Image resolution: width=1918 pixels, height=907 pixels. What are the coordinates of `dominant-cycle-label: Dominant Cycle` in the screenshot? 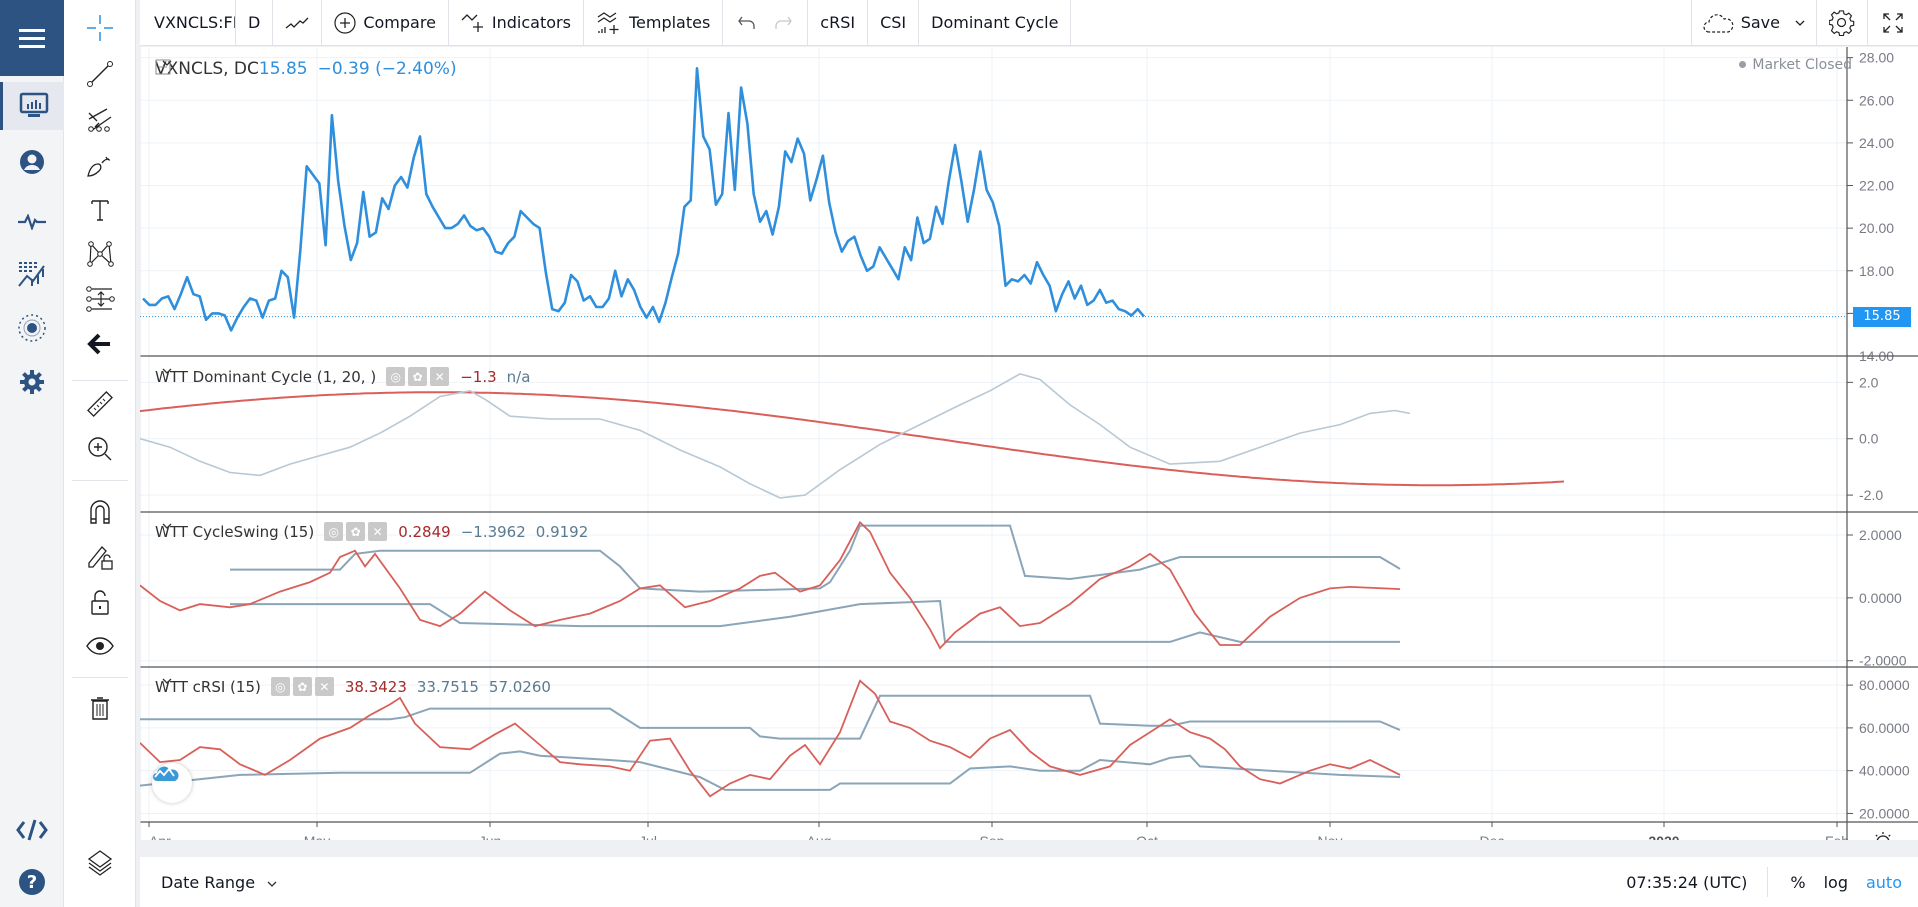 It's located at (995, 22).